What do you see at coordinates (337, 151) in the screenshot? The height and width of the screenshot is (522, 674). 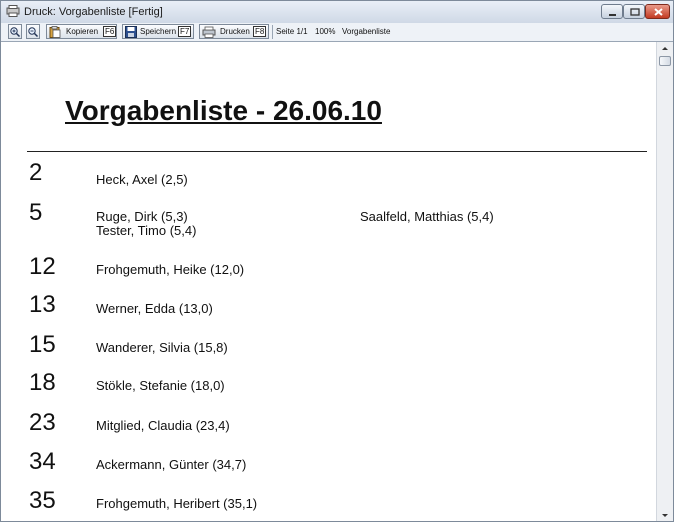 I see `title-divider` at bounding box center [337, 151].